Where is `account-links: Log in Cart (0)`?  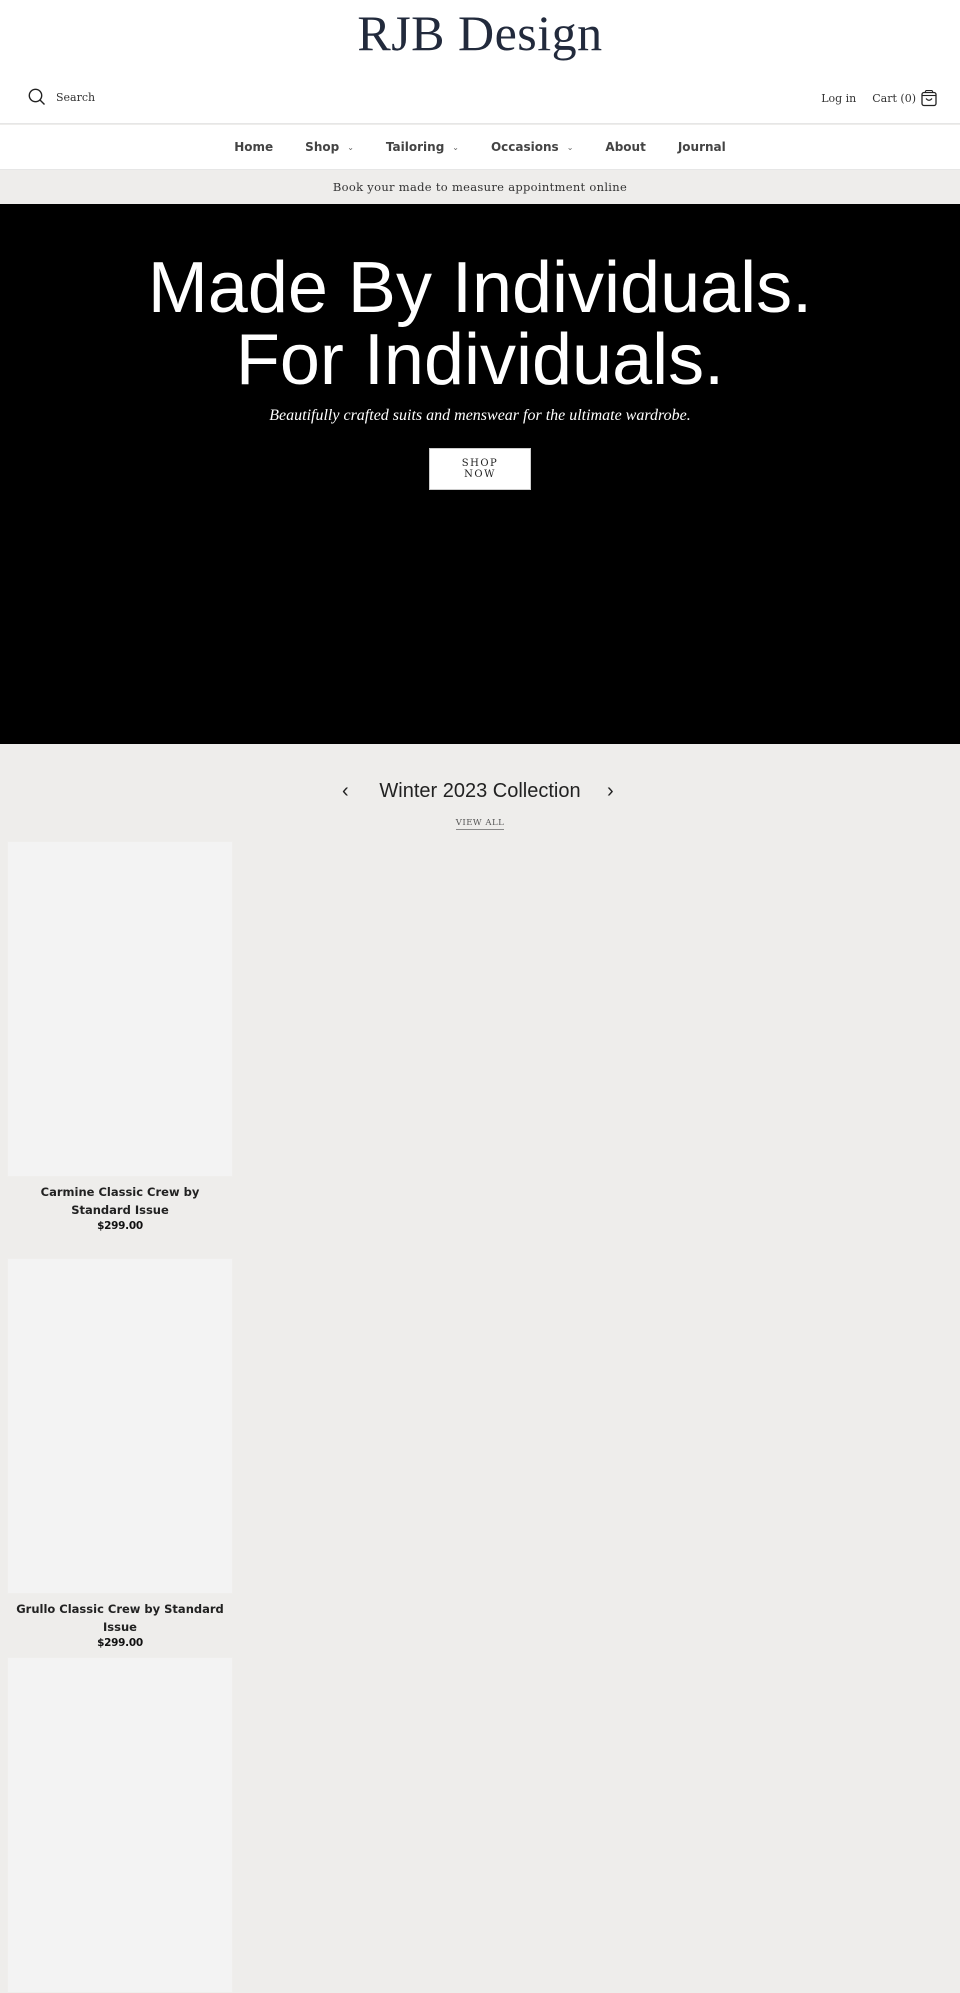
account-links: Log in Cart (0) is located at coordinates (879, 98).